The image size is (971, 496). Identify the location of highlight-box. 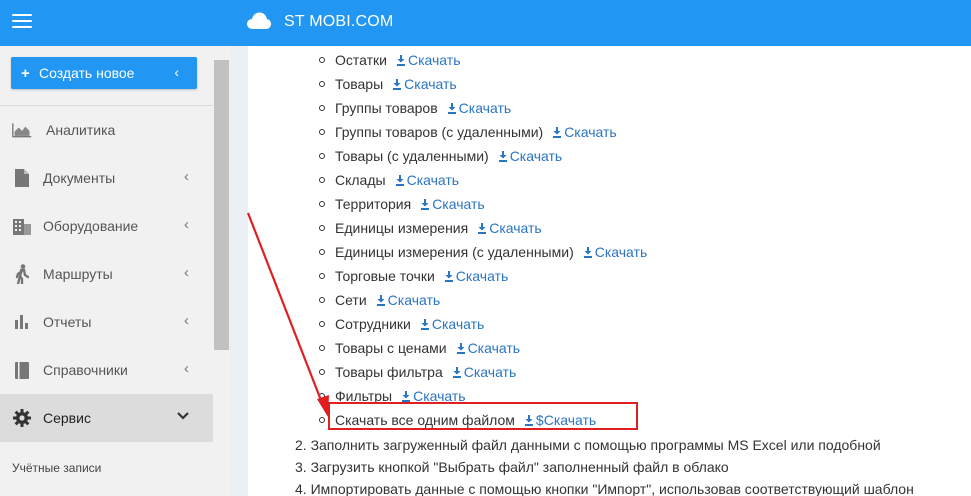
(483, 416).